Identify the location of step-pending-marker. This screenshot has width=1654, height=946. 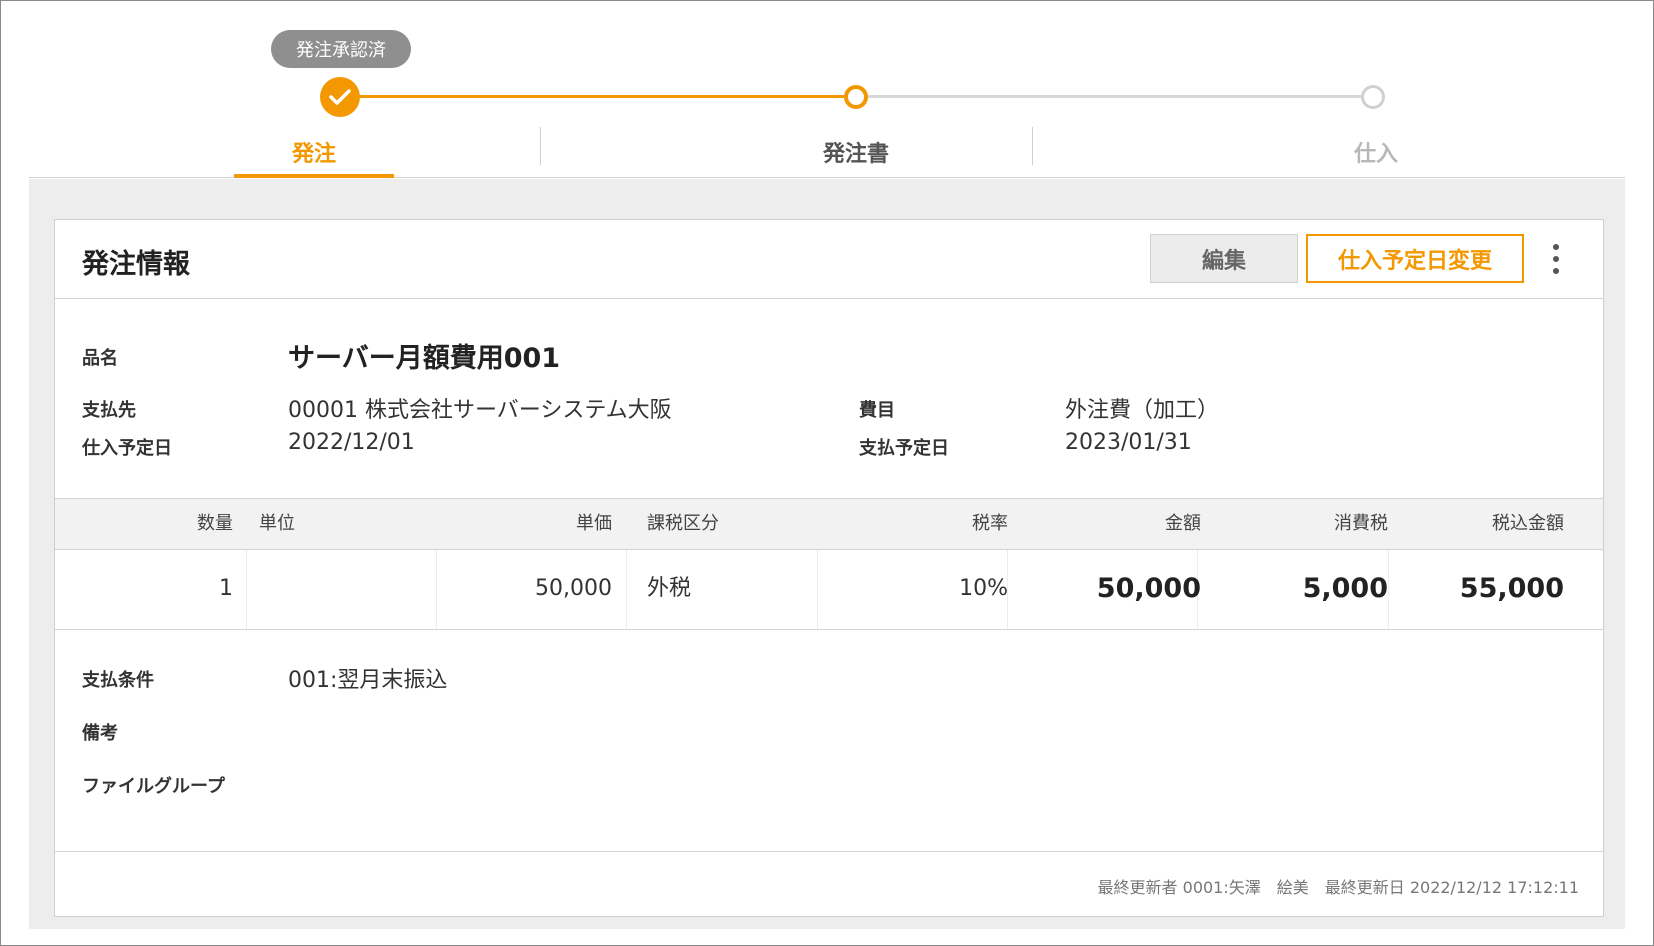
(1373, 97).